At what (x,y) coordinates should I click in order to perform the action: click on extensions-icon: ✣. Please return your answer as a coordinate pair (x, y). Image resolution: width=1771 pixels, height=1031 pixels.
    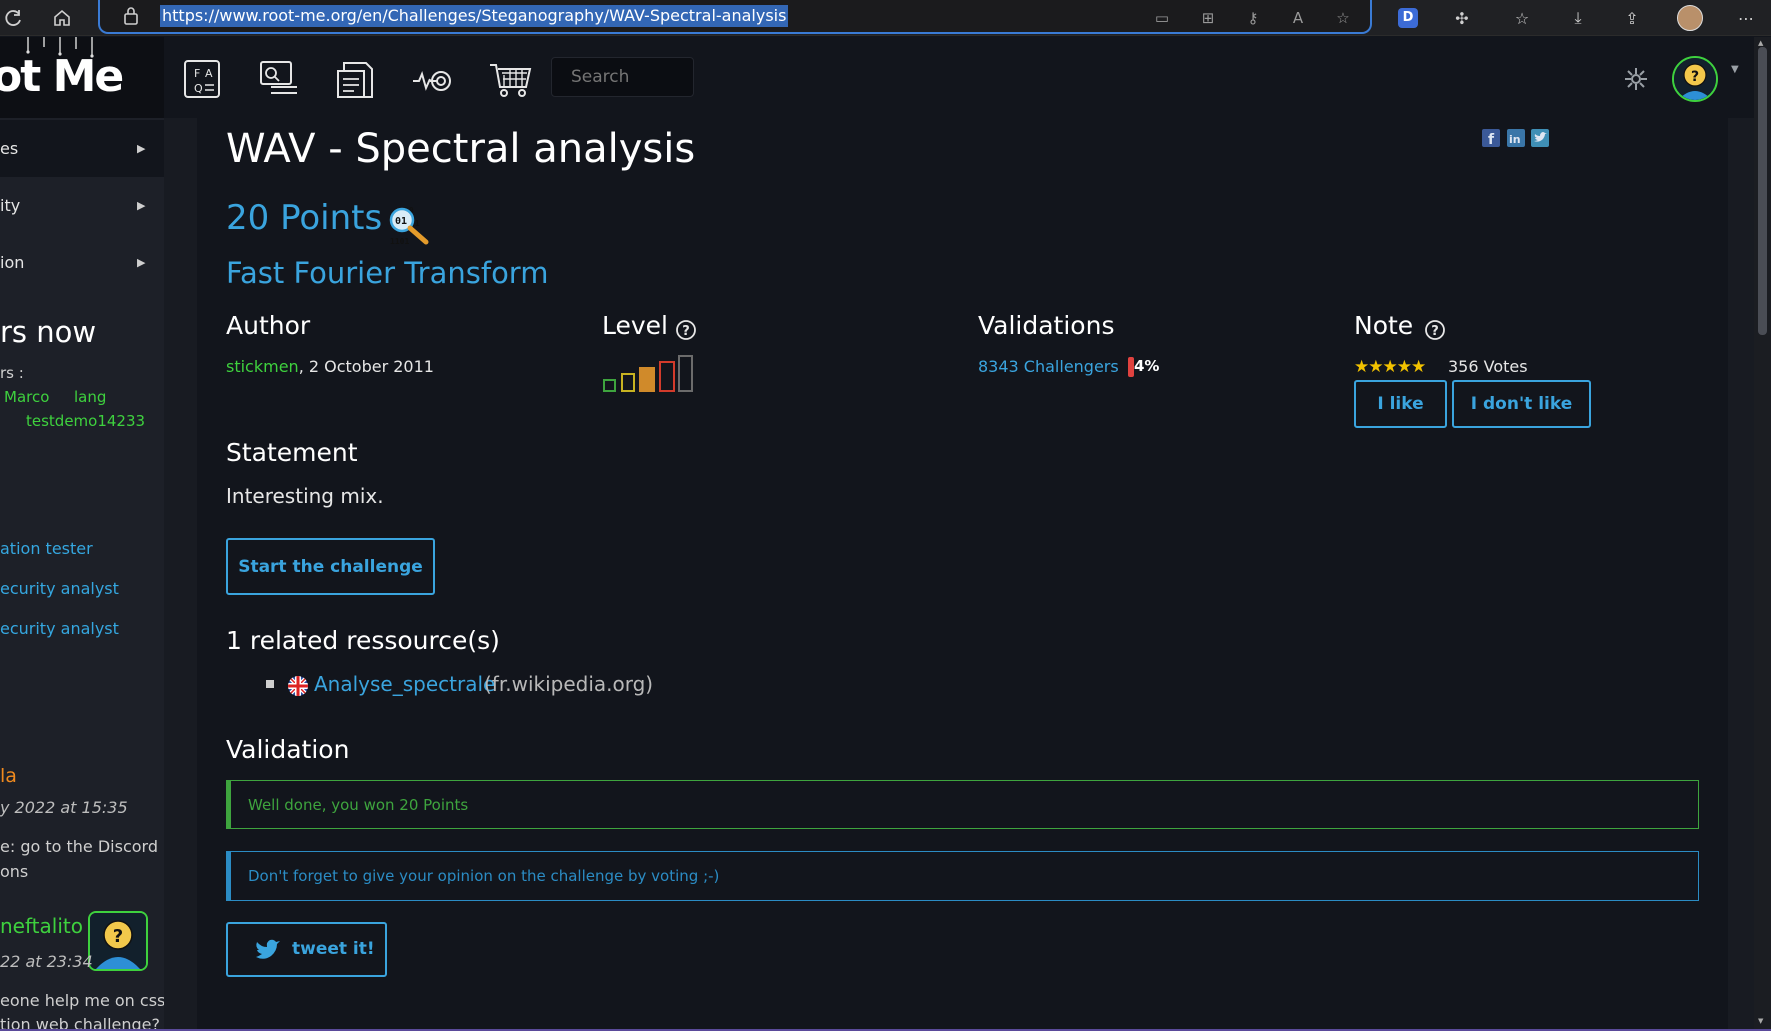
    Looking at the image, I should click on (1462, 18).